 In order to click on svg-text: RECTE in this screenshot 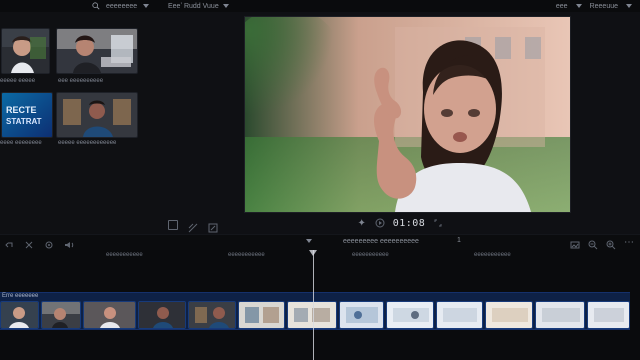, I will do `click(21, 110)`.